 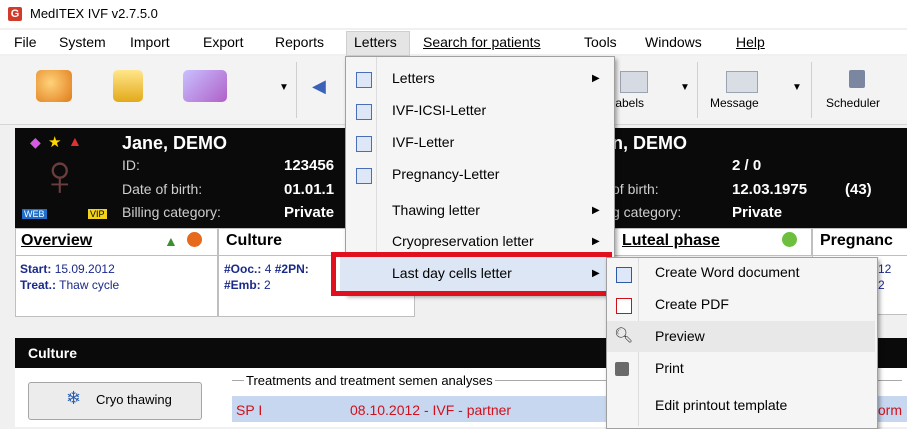 What do you see at coordinates (131, 165) in the screenshot?
I see `patient-id-label: ID:` at bounding box center [131, 165].